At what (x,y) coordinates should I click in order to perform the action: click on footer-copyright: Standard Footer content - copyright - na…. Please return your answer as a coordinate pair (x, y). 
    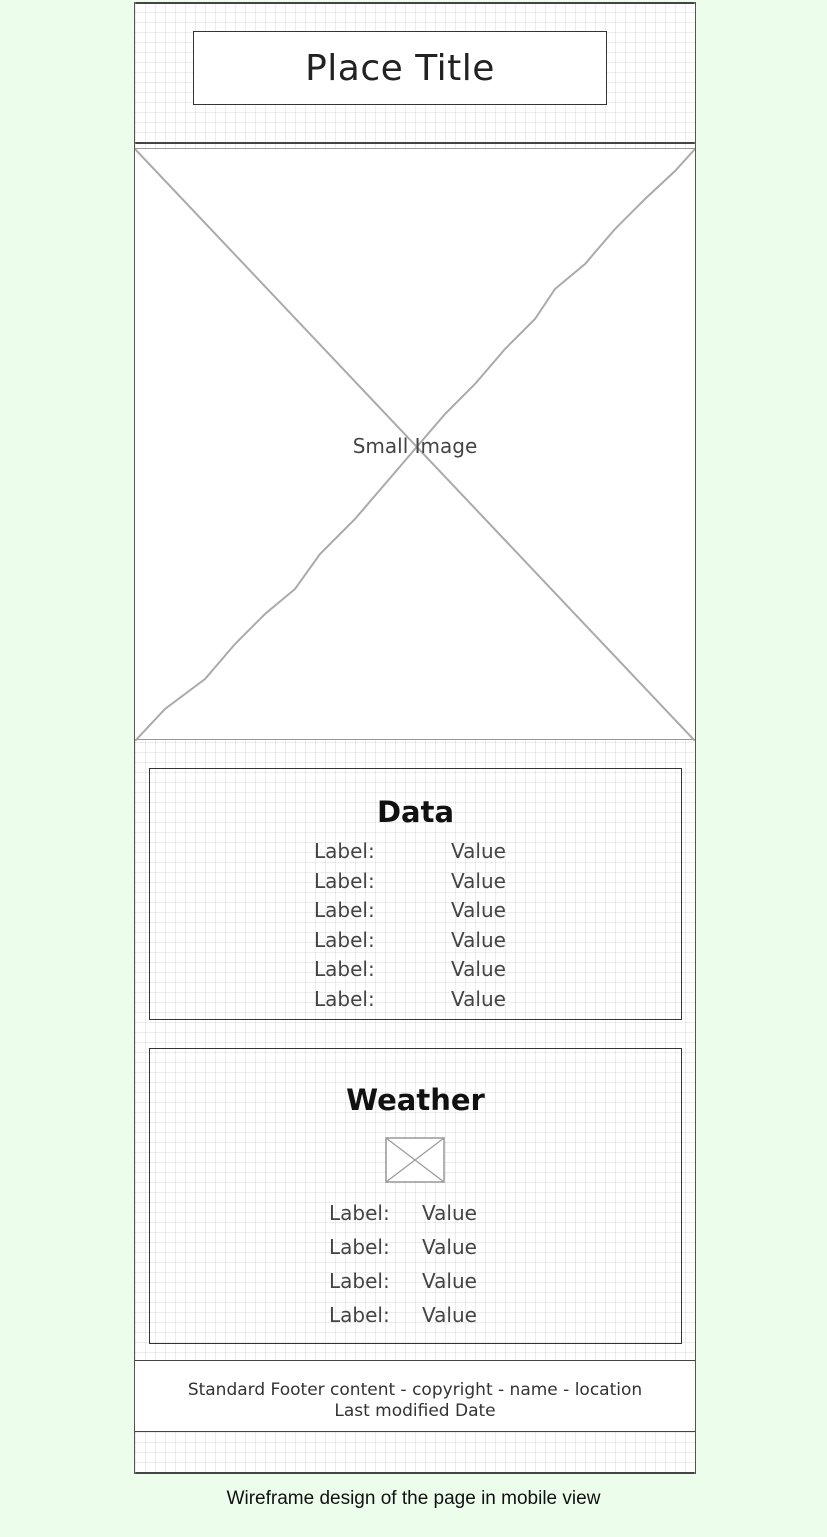
    Looking at the image, I should click on (415, 1390).